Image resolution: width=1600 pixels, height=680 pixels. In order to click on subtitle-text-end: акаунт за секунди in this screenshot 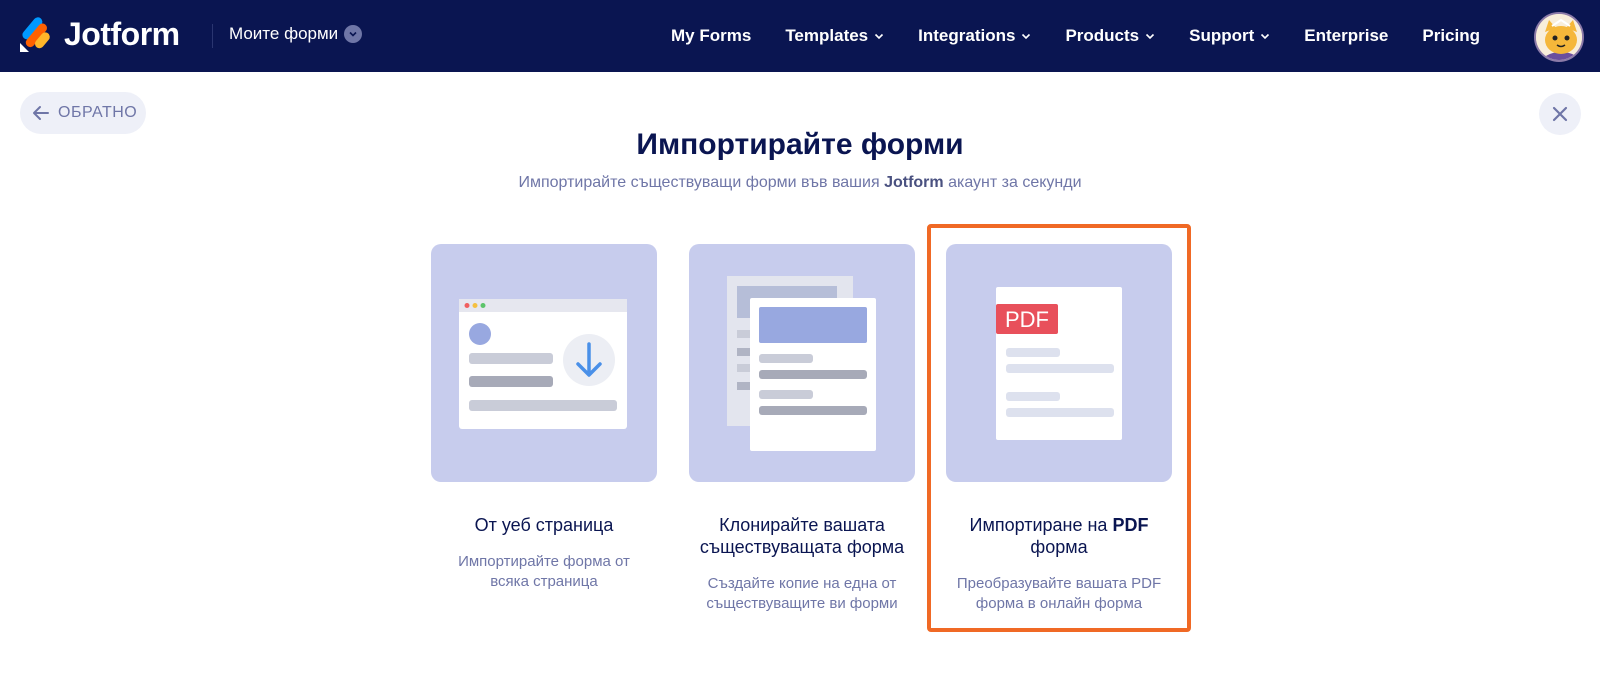, I will do `click(1012, 182)`.